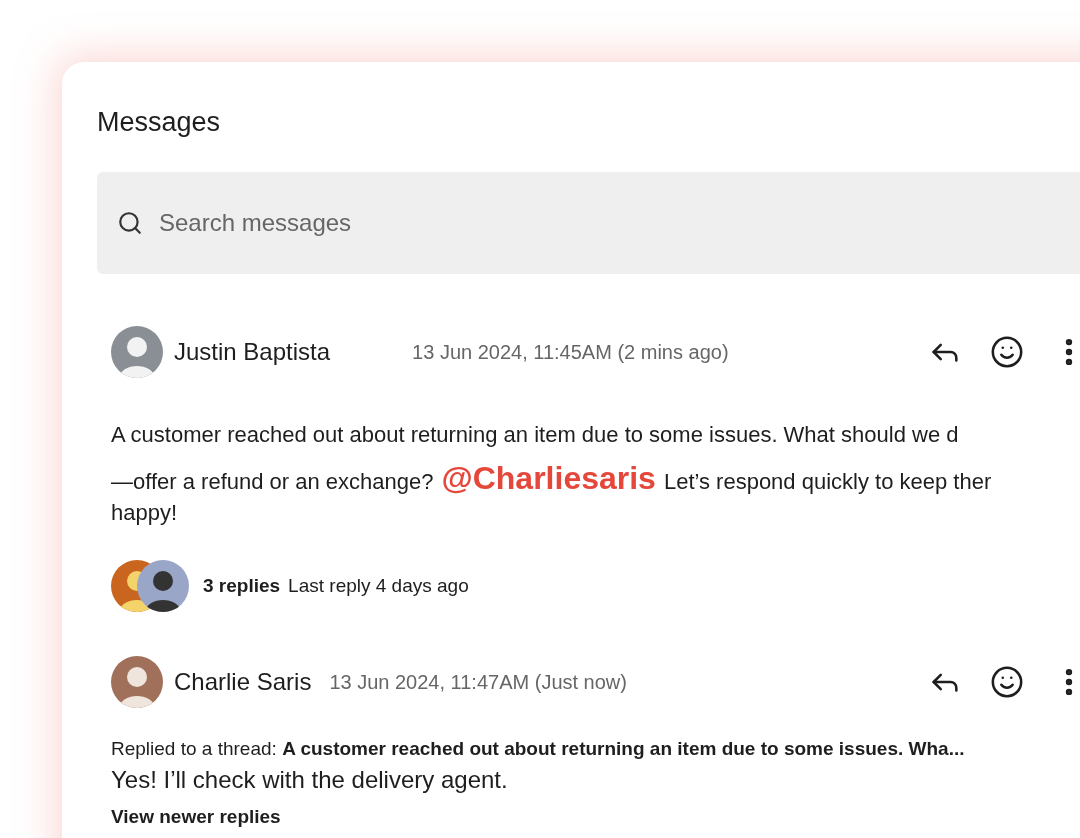 This screenshot has height=838, width=1080. Describe the element at coordinates (243, 682) in the screenshot. I see `author-name: Charlie Saris` at that location.